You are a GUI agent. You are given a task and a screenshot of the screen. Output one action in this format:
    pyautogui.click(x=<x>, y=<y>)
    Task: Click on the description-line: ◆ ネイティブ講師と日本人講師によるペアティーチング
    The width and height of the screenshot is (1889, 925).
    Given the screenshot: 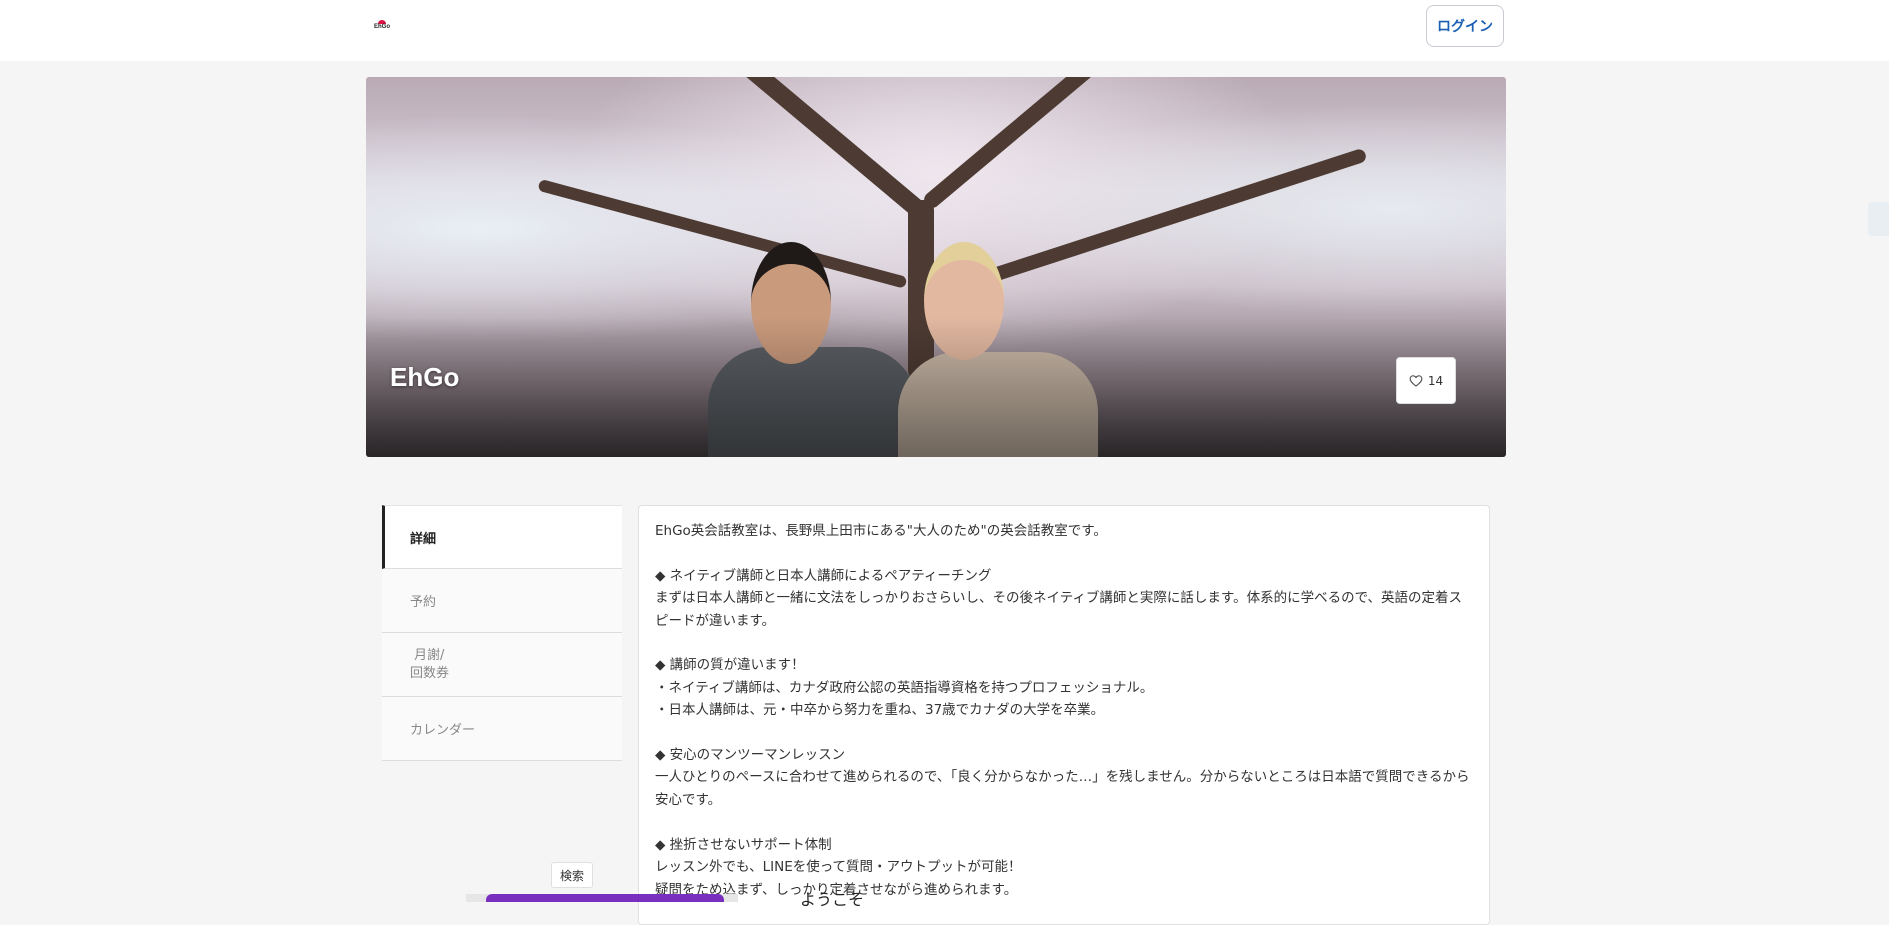 What is the action you would take?
    pyautogui.click(x=823, y=575)
    